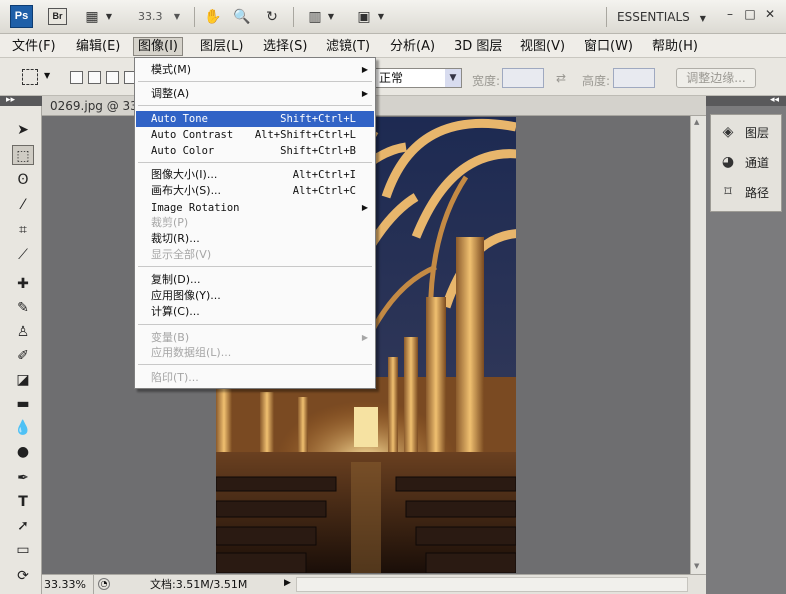 The width and height of the screenshot is (786, 594). I want to click on minimize-button: –, so click(730, 14).